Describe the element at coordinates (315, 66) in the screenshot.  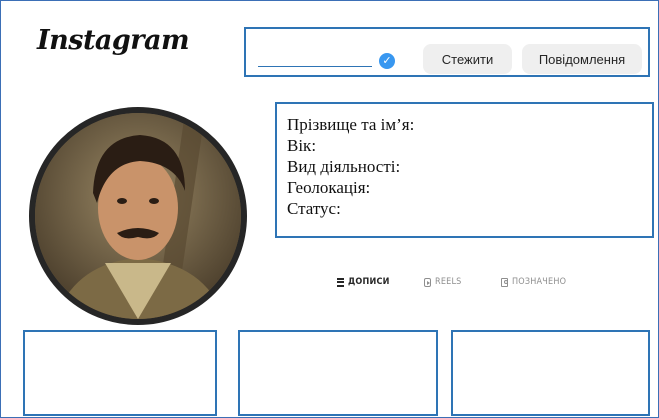
I see `username-field` at that location.